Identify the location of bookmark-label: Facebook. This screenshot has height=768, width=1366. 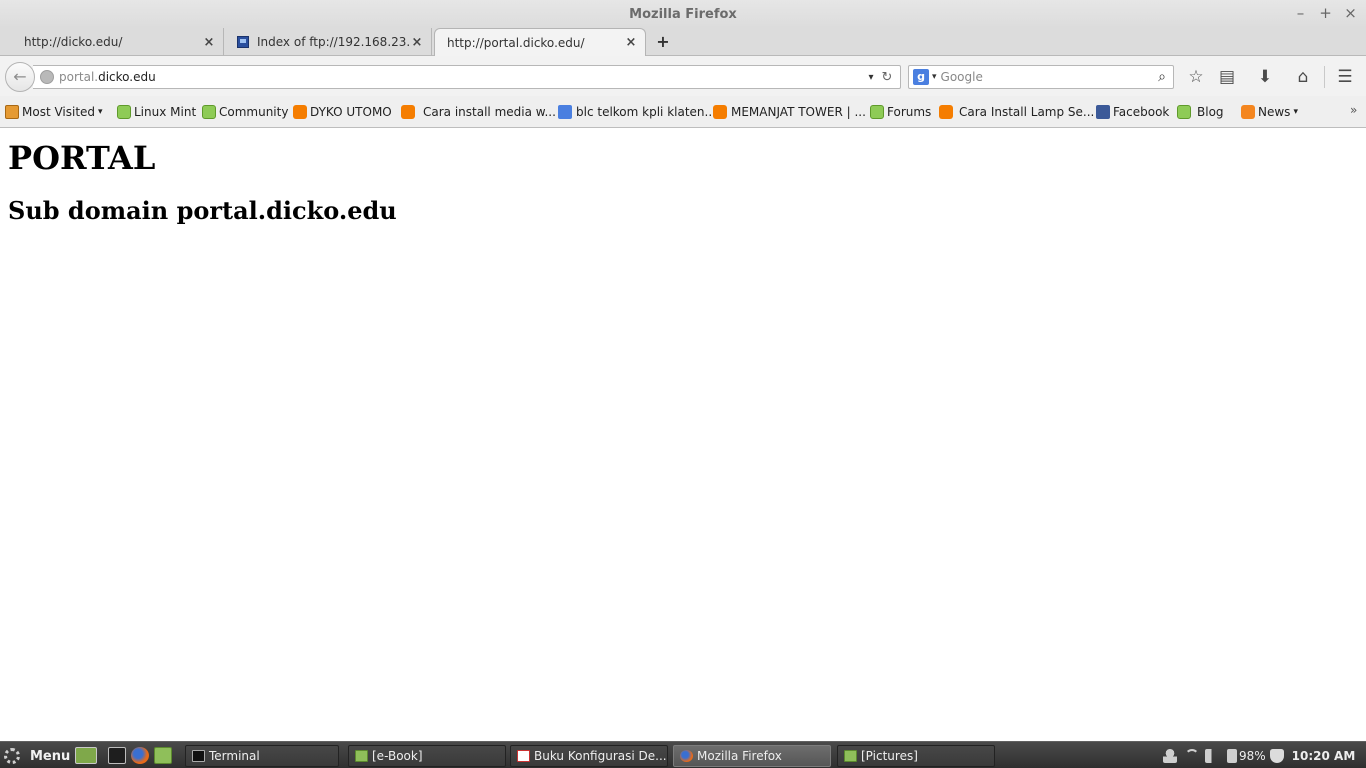
(1141, 112).